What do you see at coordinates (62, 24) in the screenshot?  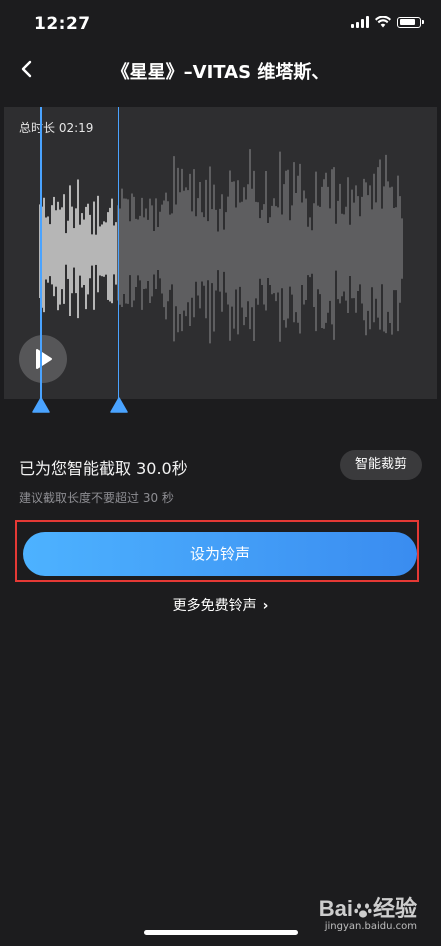 I see `status-time: 12:27` at bounding box center [62, 24].